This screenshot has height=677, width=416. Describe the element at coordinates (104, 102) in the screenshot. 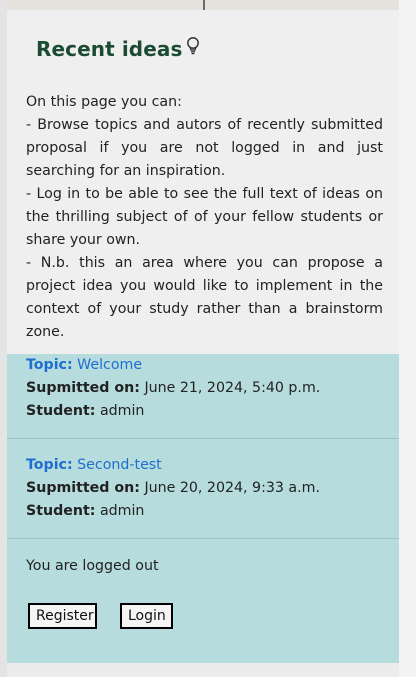

I see `intro-line: On this page you can:` at that location.